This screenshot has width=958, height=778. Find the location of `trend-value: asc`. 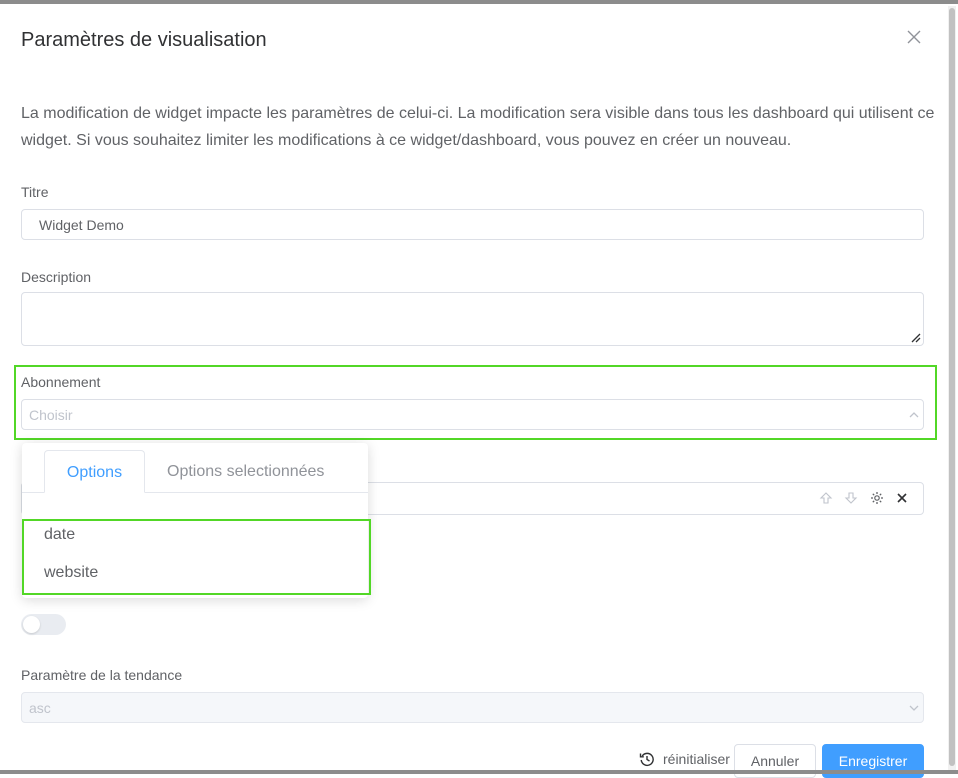

trend-value: asc is located at coordinates (40, 708).